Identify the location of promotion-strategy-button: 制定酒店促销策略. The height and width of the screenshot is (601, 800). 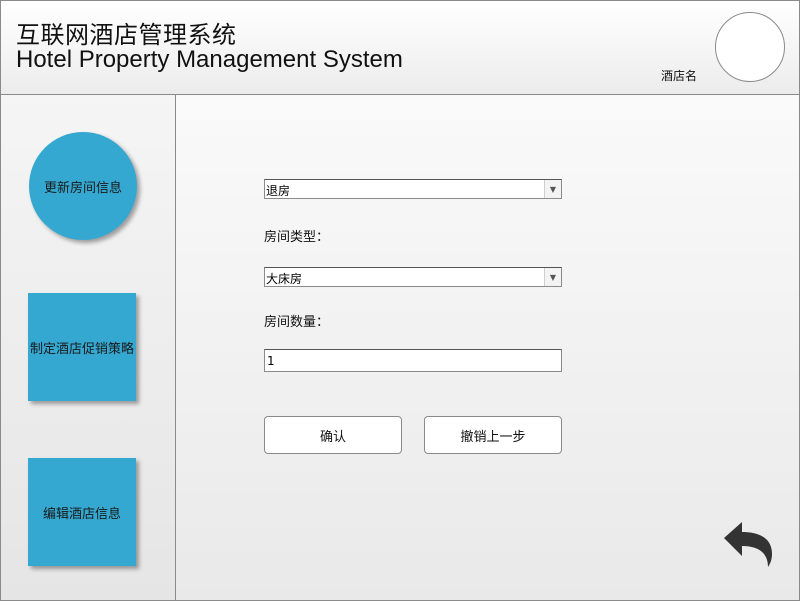
(82, 347).